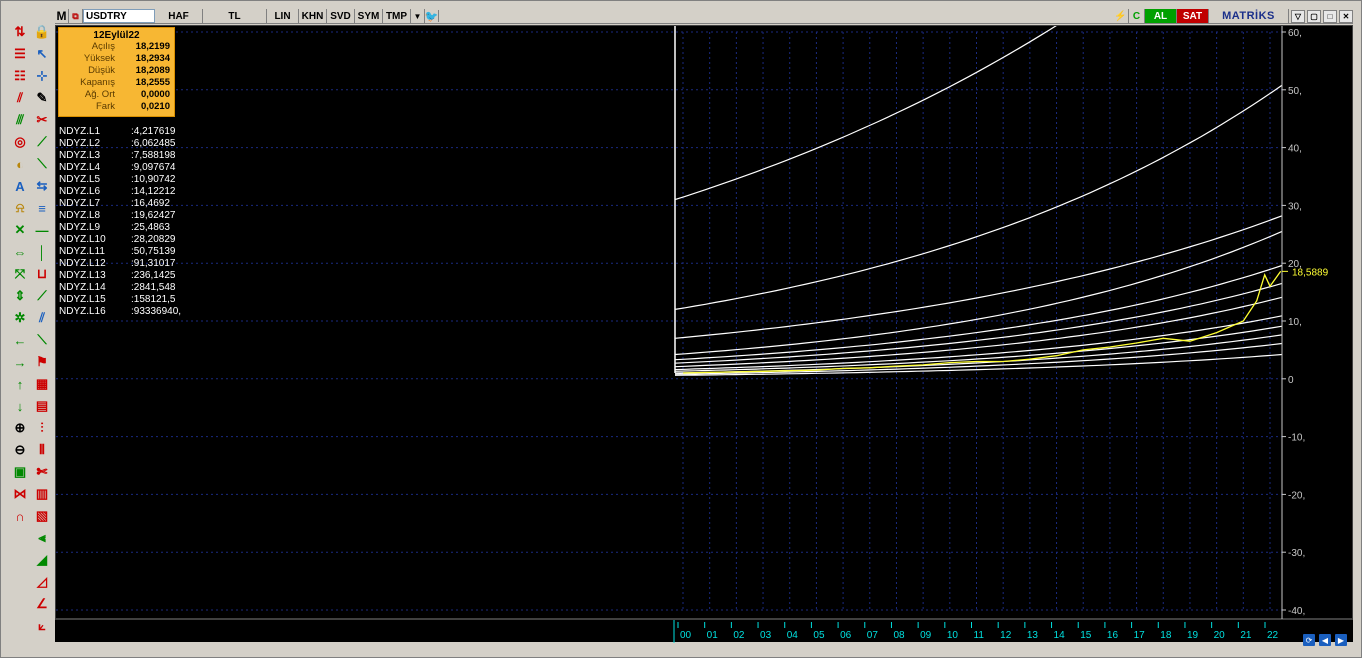  I want to click on crosshair-icon: ⊹, so click(42, 76).